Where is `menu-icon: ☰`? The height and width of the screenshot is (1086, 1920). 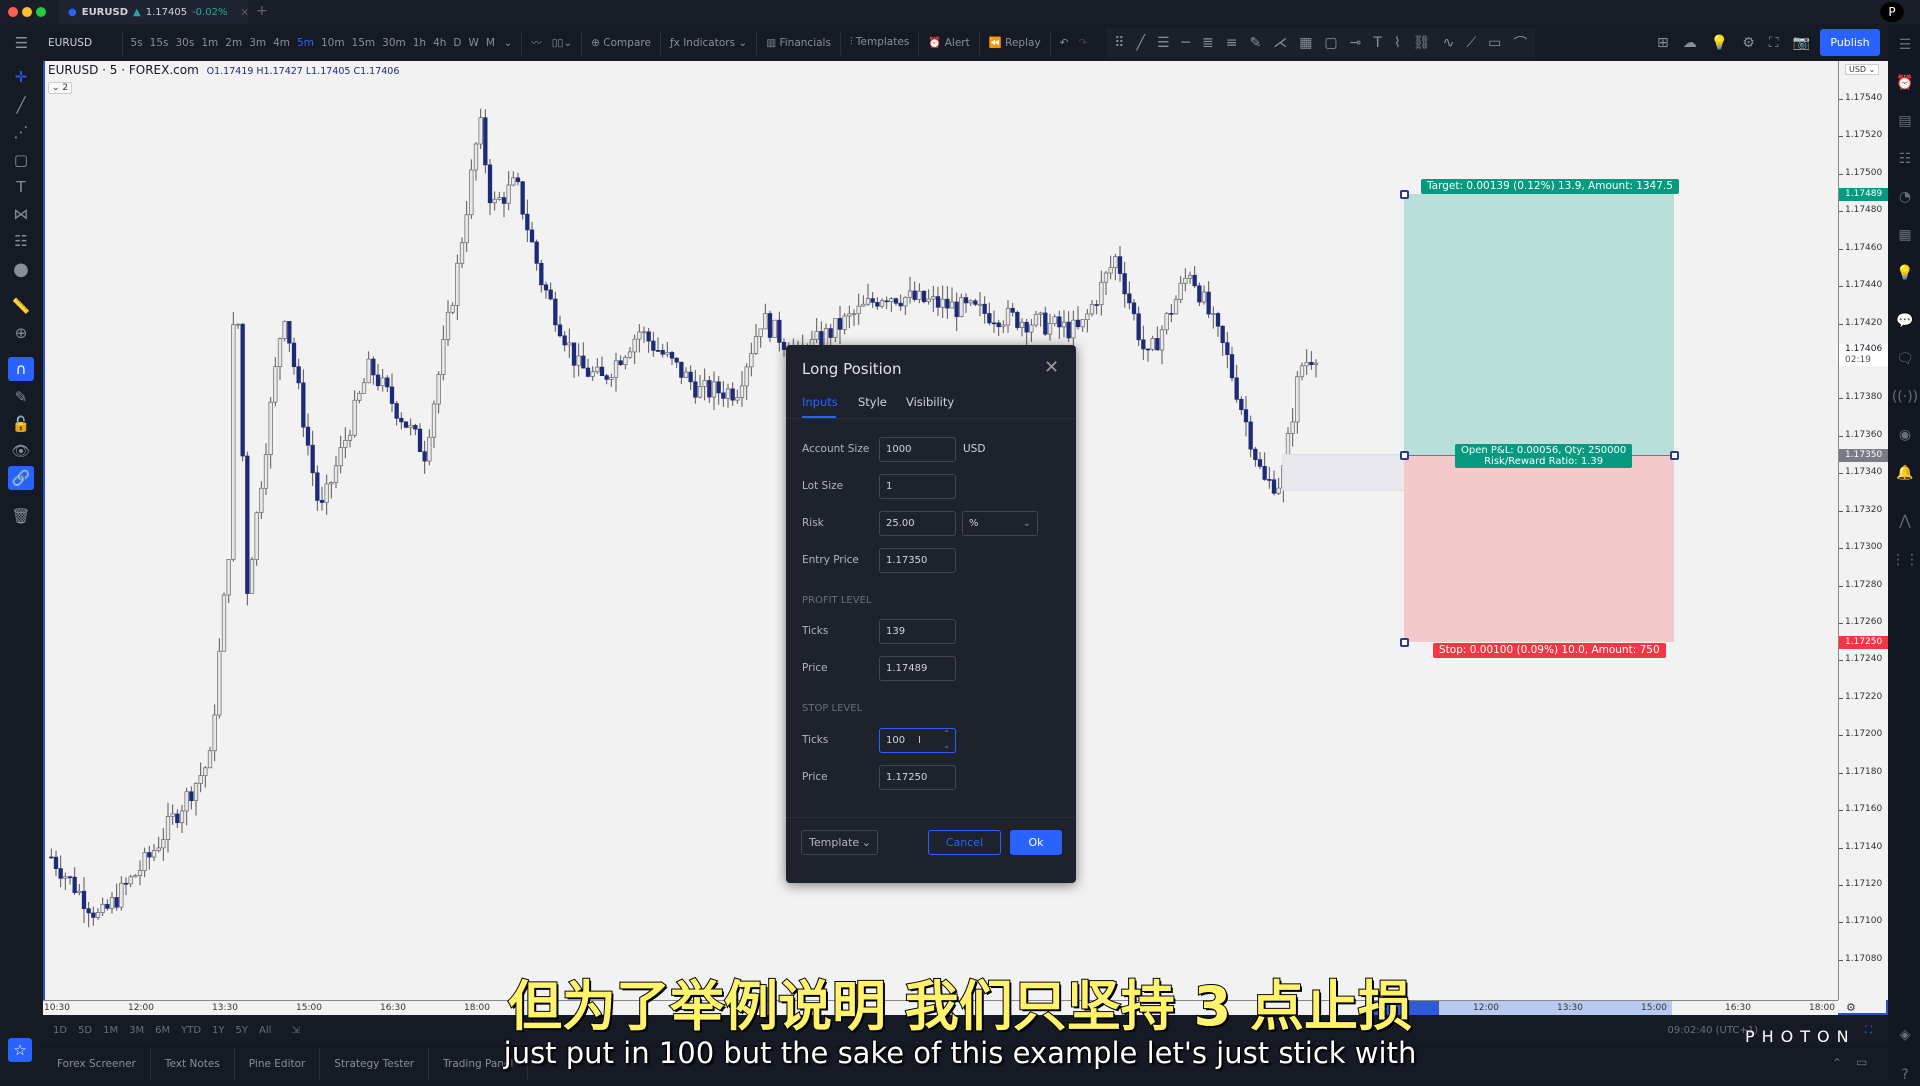
menu-icon: ☰ is located at coordinates (21, 43).